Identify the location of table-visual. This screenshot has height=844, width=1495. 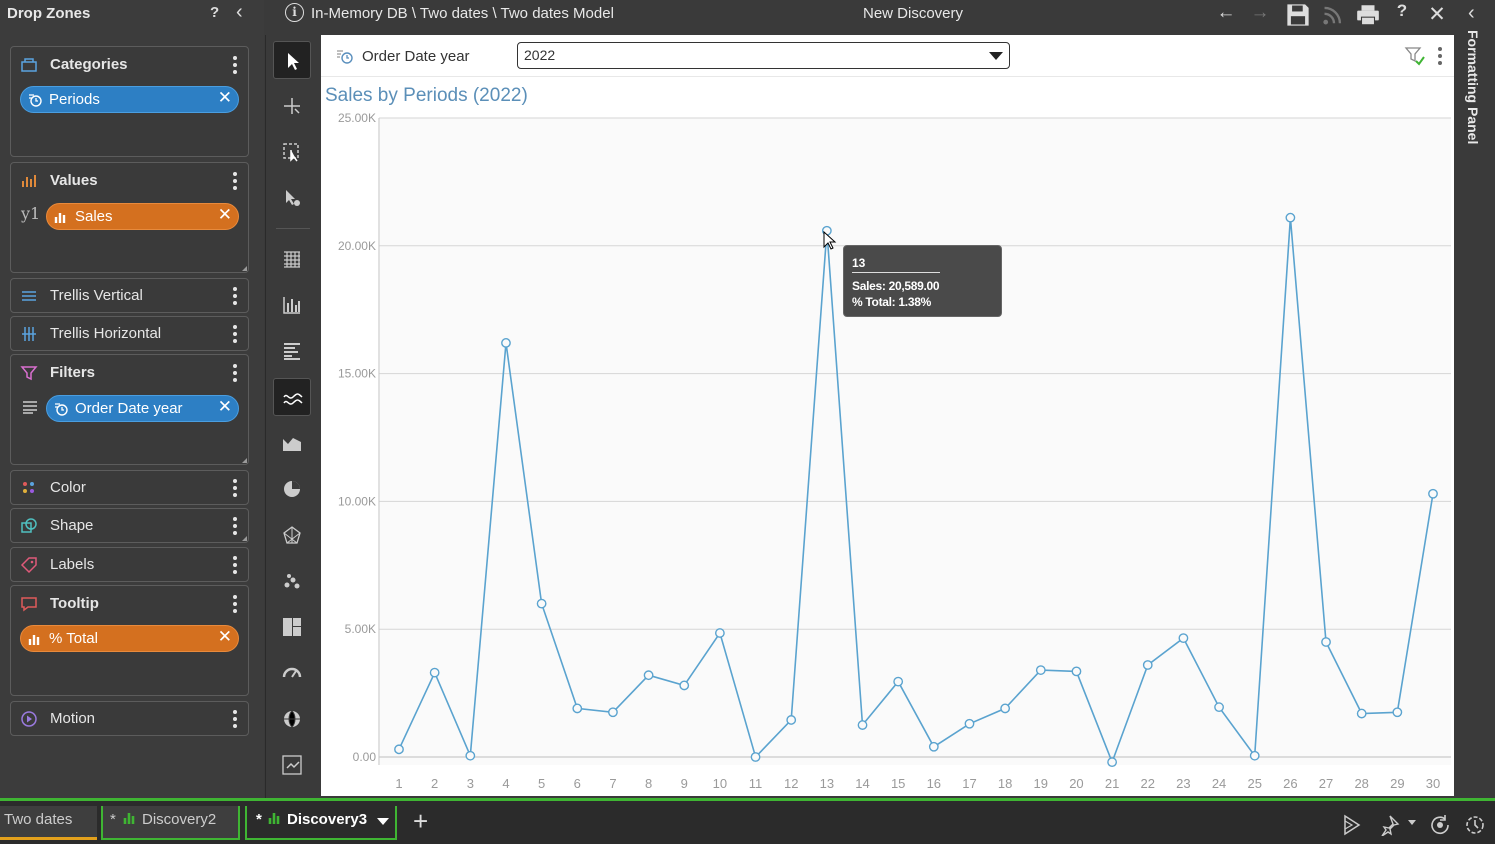
(292, 259).